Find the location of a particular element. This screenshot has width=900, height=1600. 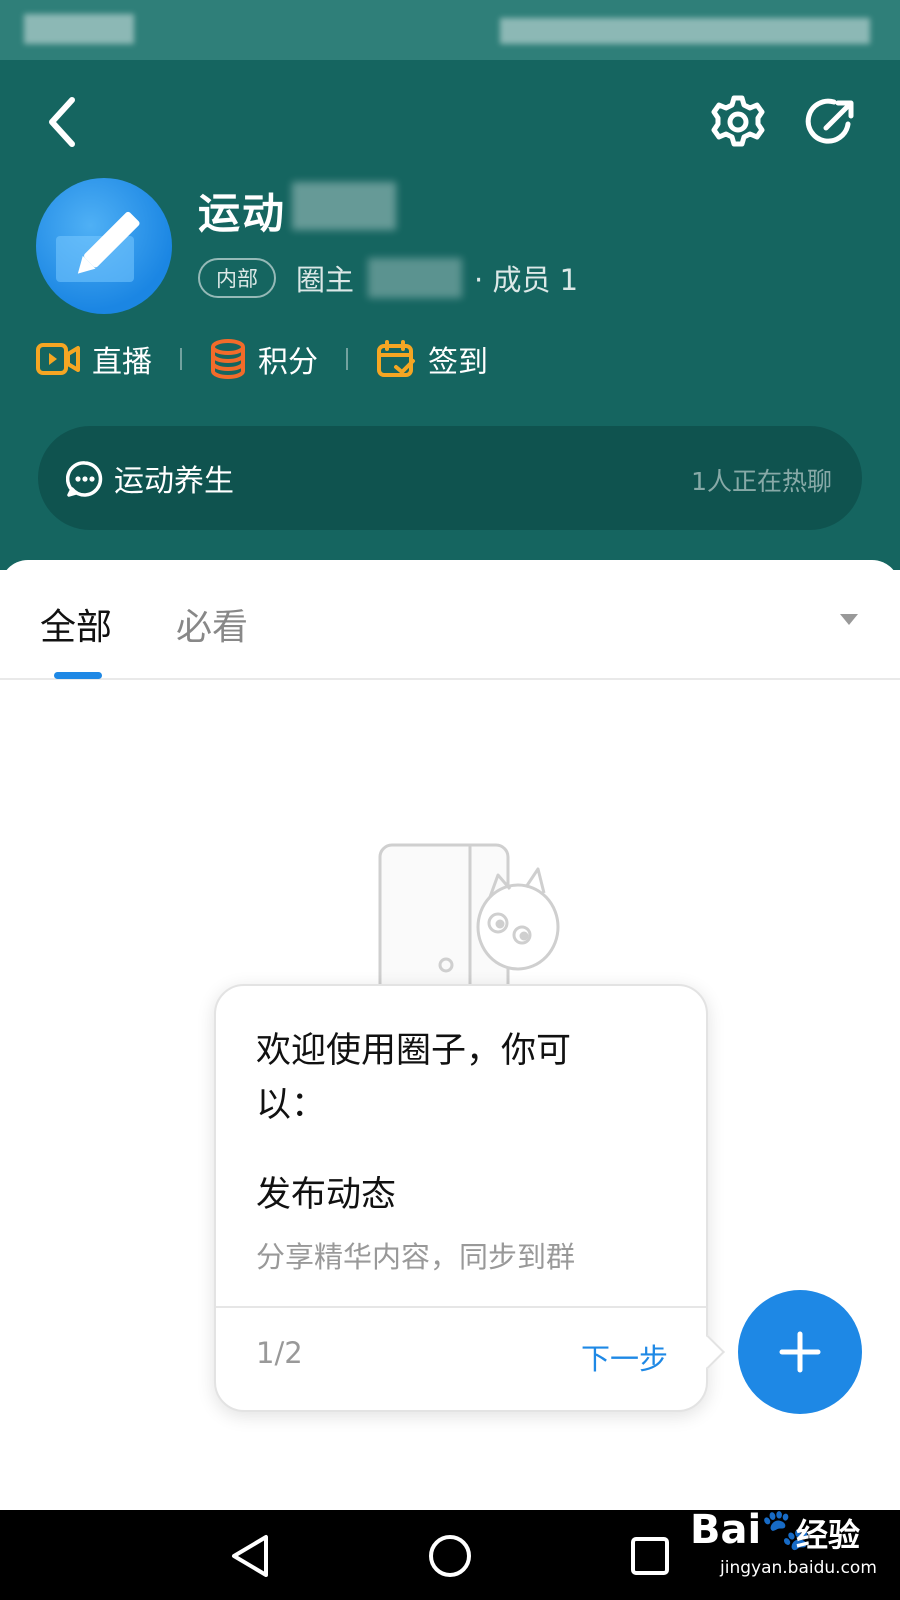

tab-must-see: 必看 is located at coordinates (212, 624).